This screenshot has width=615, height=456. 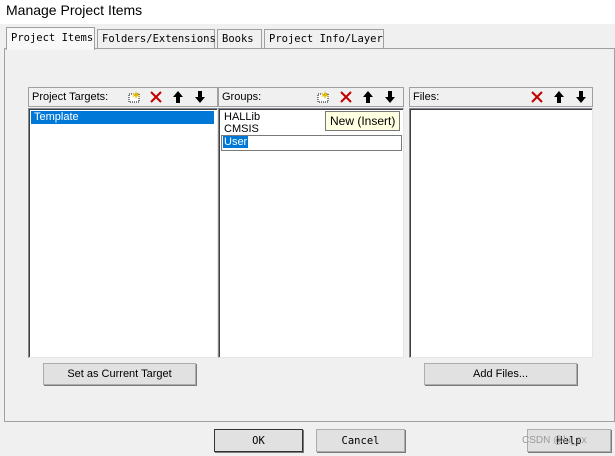 I want to click on files-delete-button, so click(x=537, y=97).